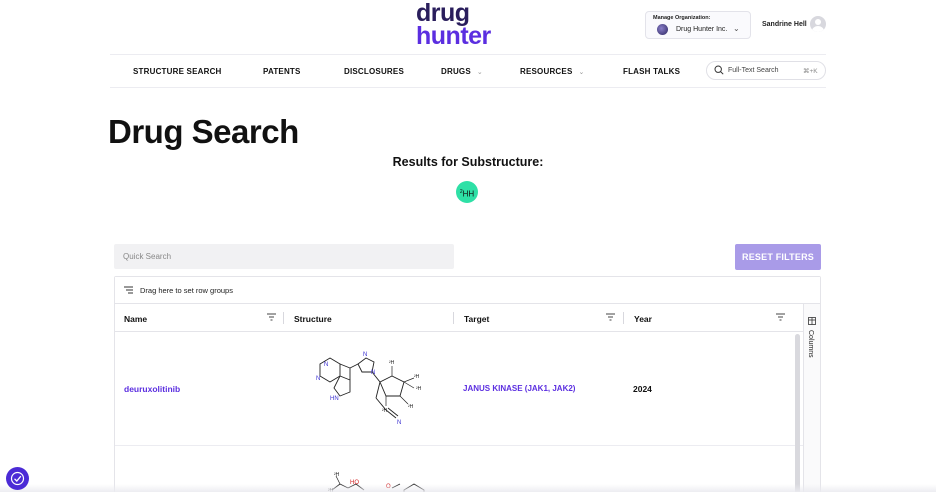 This screenshot has width=936, height=492. Describe the element at coordinates (818, 24) in the screenshot. I see `user-avatar` at that location.